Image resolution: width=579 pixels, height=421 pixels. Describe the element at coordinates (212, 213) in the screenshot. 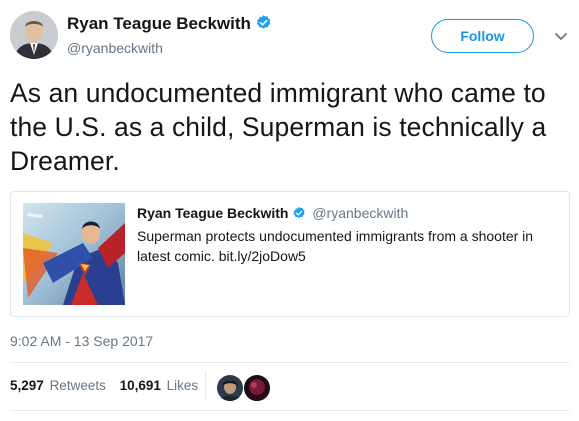

I see `quoted-tweet-author-name: Ryan Teague Beckwith` at that location.